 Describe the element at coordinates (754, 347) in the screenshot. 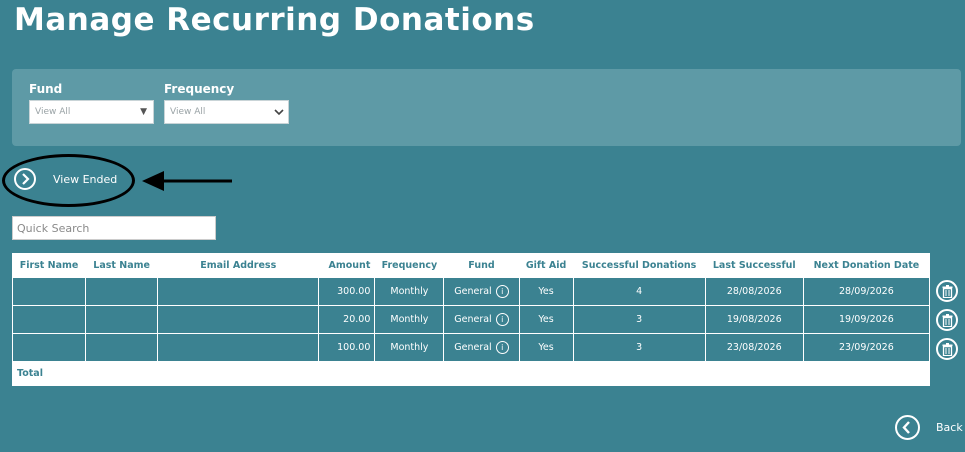

I see `last-successful-cell: 23/08/2026` at that location.